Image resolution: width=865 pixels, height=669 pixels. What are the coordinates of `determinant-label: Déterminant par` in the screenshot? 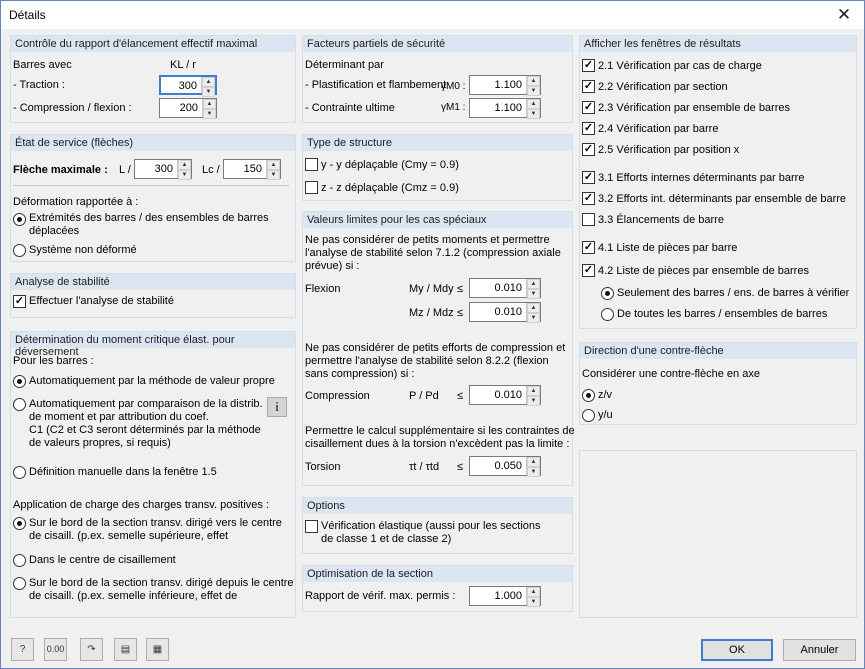 It's located at (344, 65).